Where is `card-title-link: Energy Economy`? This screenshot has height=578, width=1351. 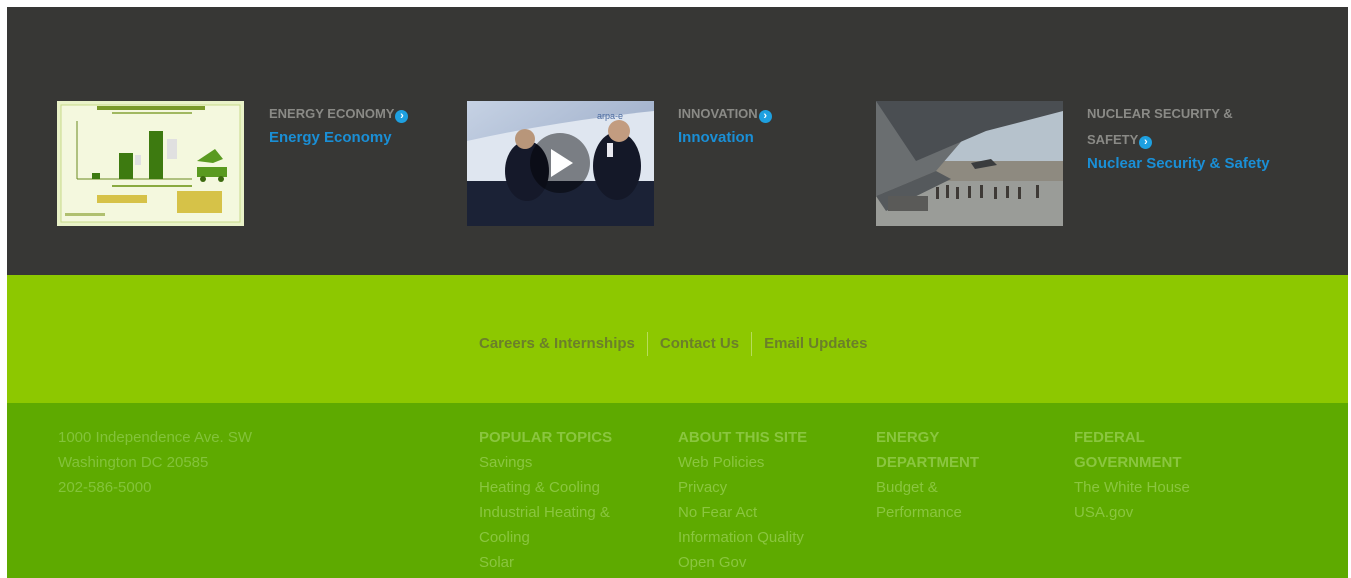
card-title-link: Energy Economy is located at coordinates (359, 138).